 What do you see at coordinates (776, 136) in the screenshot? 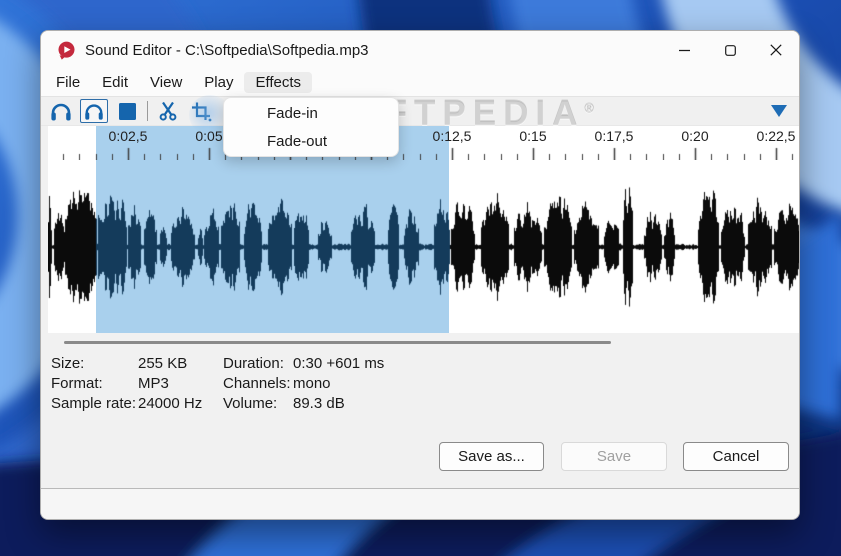
I see `ruler-label: 0:22,5` at bounding box center [776, 136].